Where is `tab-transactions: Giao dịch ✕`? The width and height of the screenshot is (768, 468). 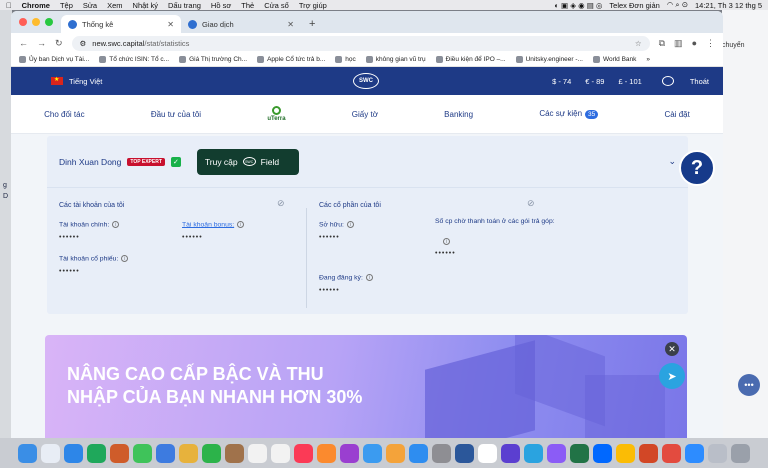 tab-transactions: Giao dịch ✕ is located at coordinates (241, 24).